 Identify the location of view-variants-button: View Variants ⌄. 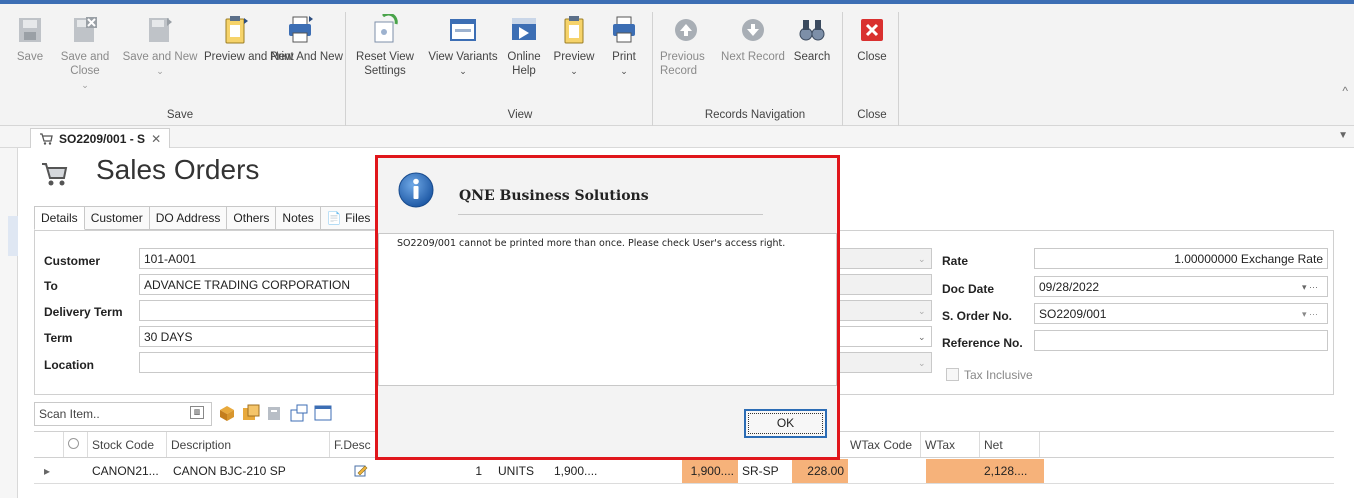
(463, 46).